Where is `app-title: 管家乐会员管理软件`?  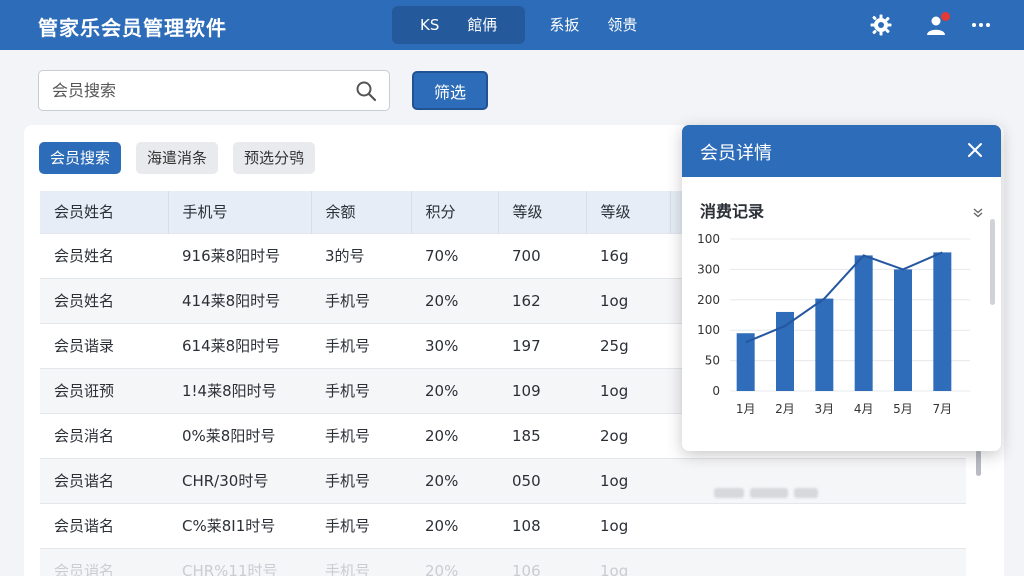
app-title: 管家乐会员管理软件 is located at coordinates (132, 28).